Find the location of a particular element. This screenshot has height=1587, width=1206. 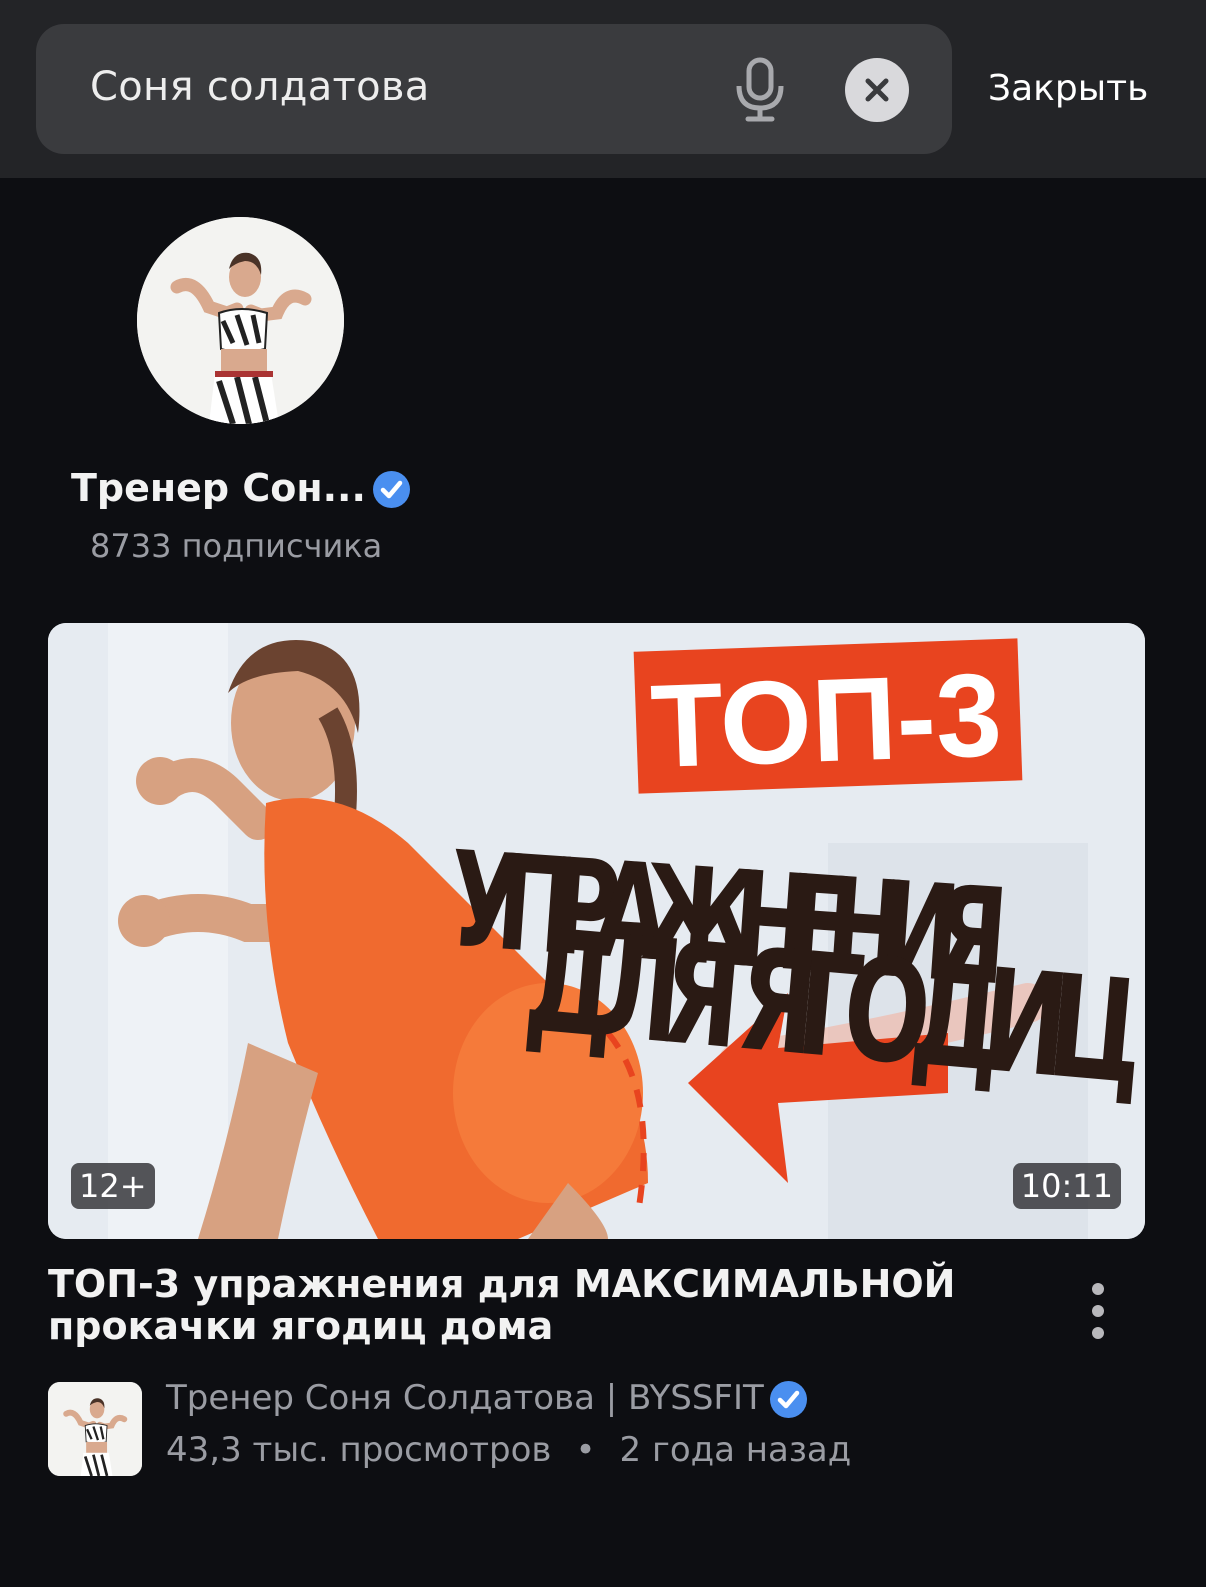

mic-icon is located at coordinates (760, 90).